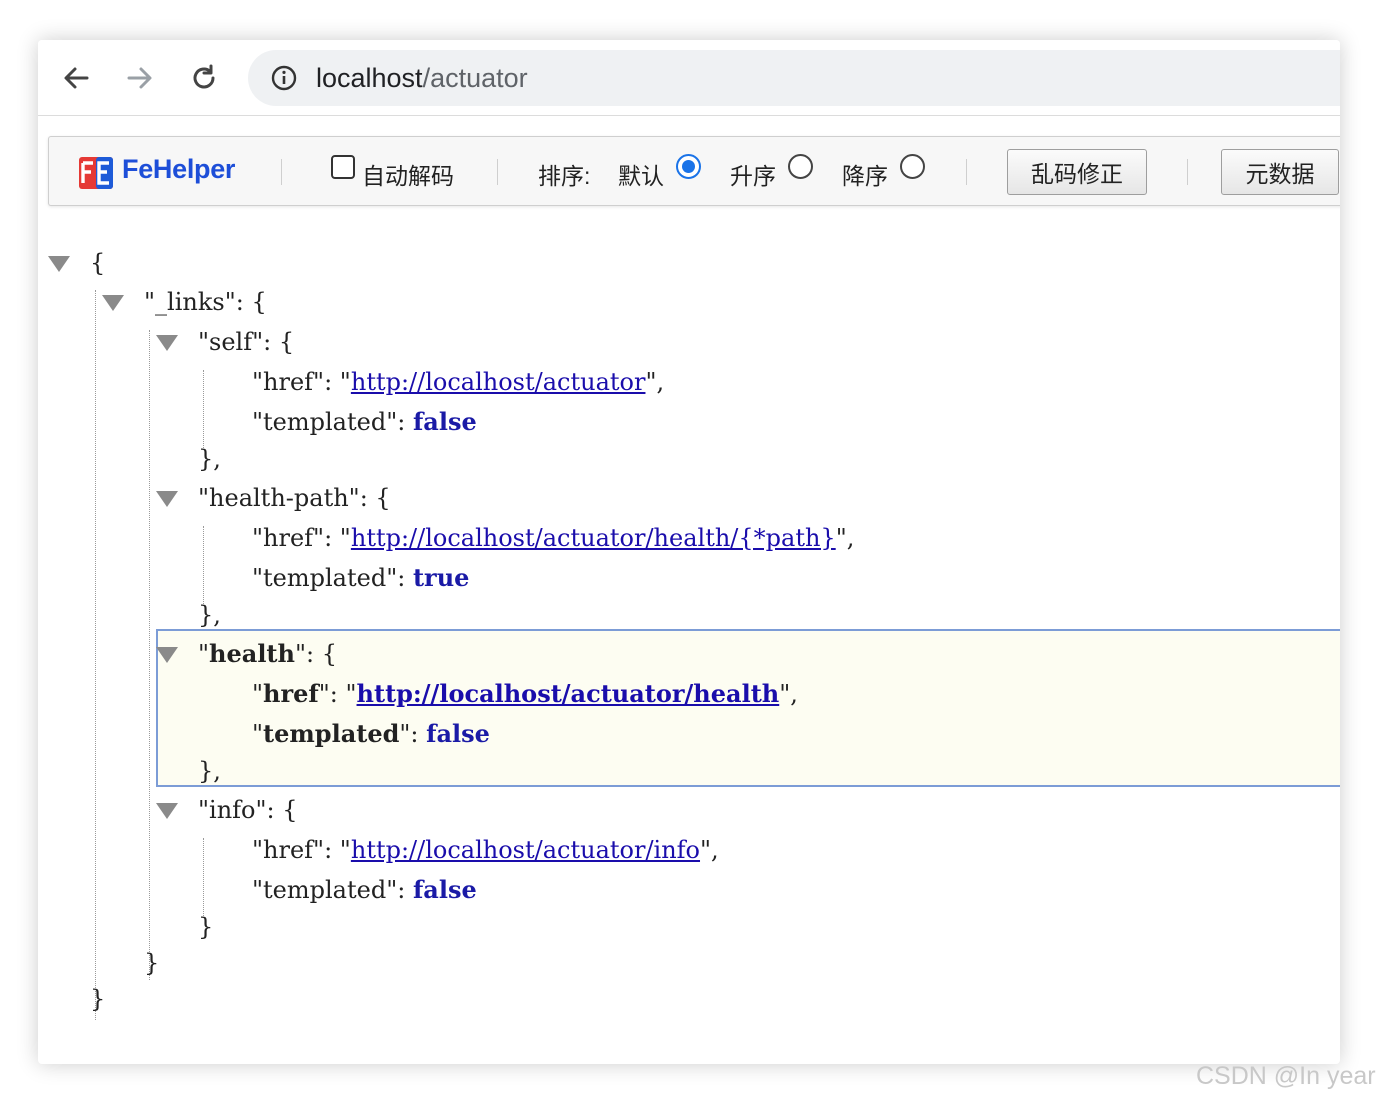  Describe the element at coordinates (98, 999) in the screenshot. I see `json-root-close: }` at that location.